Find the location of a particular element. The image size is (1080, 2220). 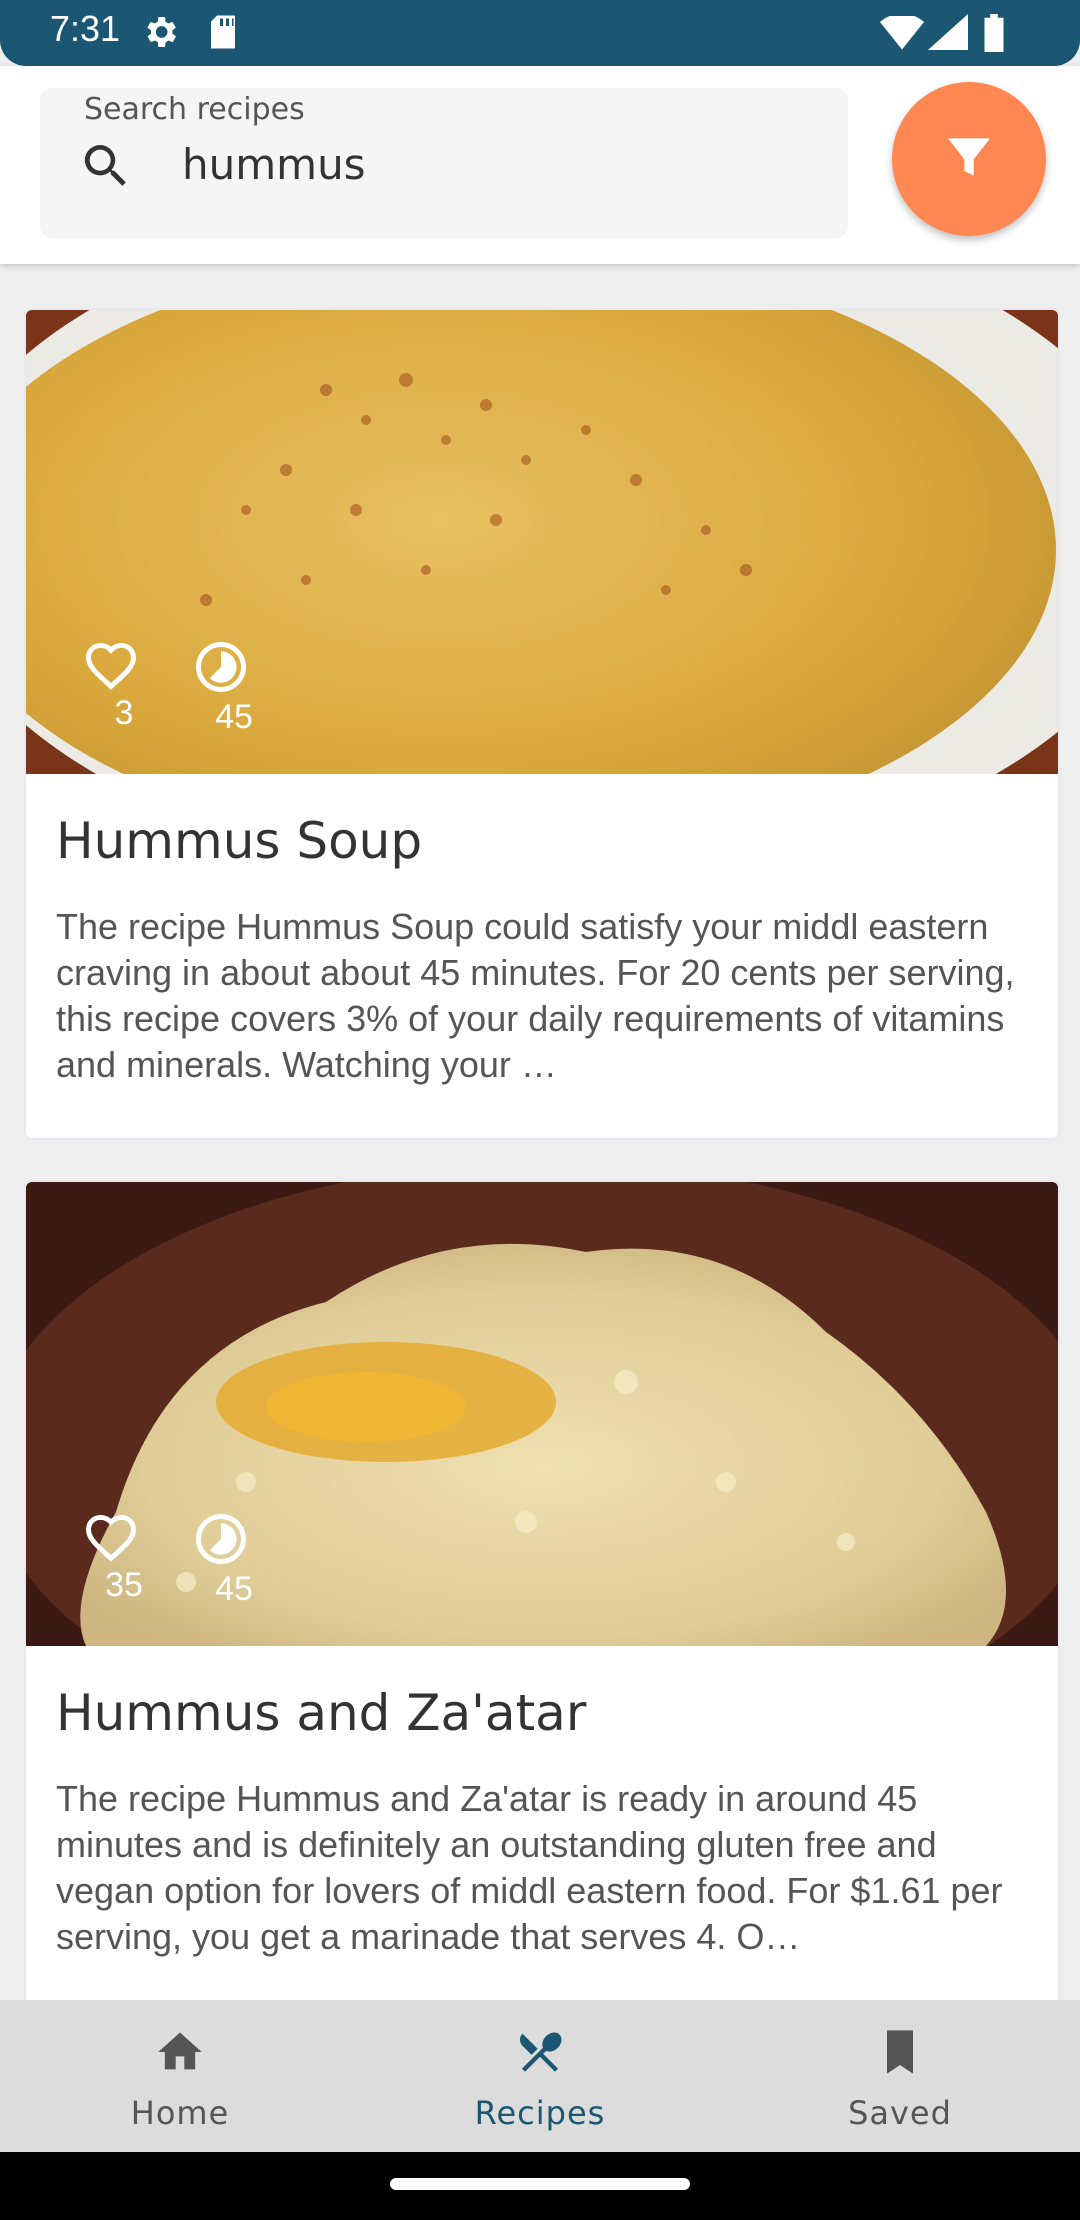

status-time: 7:31 is located at coordinates (85, 28).